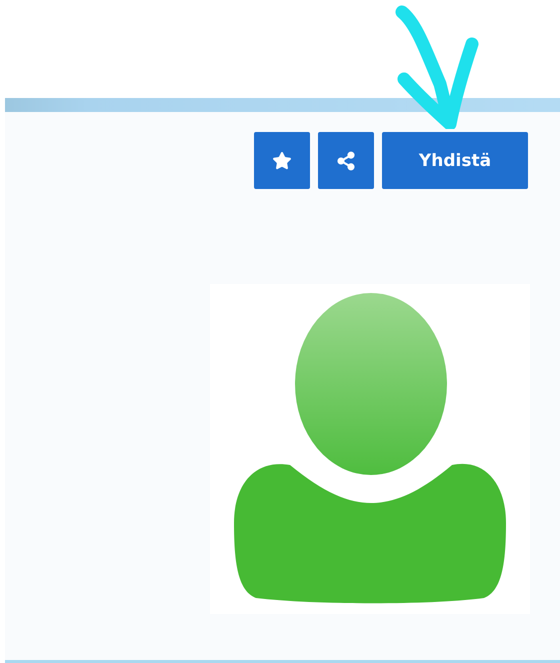  I want to click on favorite-button, so click(282, 160).